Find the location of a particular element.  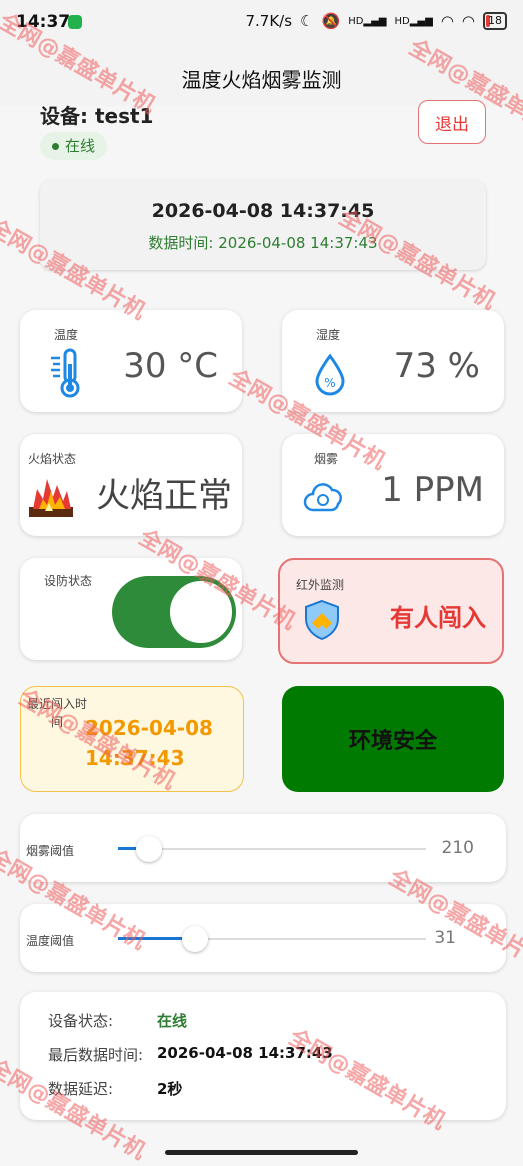

flame-card: 火焰状态 火焰正常 is located at coordinates (131, 485).